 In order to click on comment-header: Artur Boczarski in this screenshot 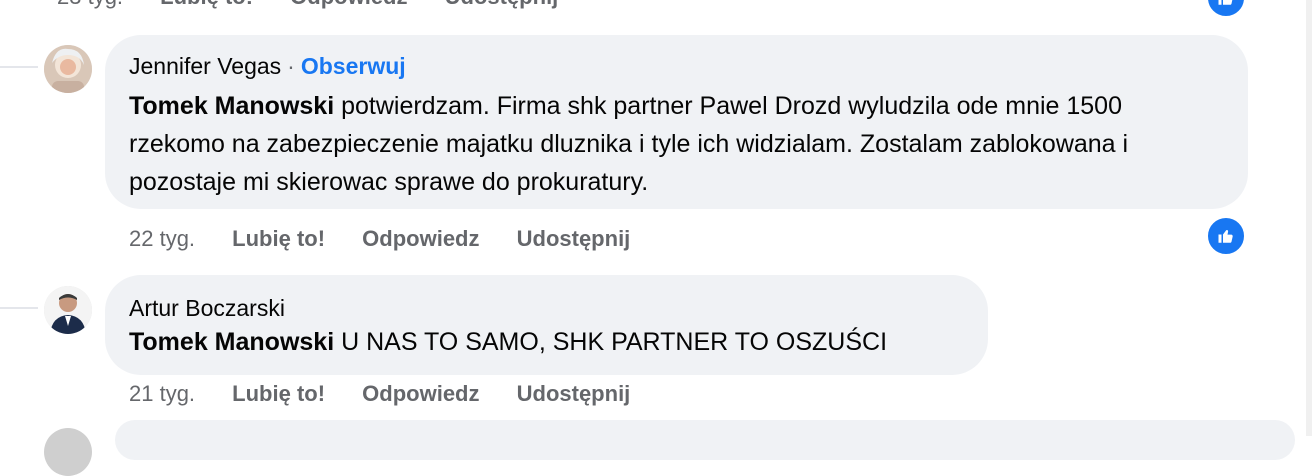, I will do `click(207, 308)`.